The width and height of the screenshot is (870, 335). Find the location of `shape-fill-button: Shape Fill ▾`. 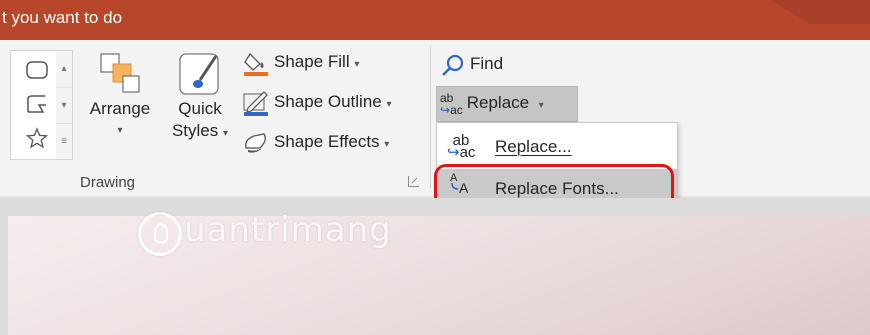

shape-fill-button: Shape Fill ▾ is located at coordinates (300, 62).